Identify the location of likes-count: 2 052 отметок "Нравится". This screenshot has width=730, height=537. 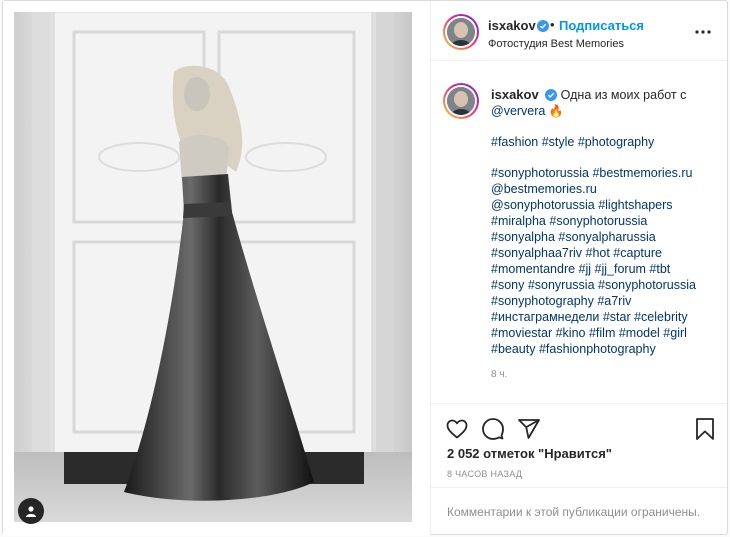
(529, 453).